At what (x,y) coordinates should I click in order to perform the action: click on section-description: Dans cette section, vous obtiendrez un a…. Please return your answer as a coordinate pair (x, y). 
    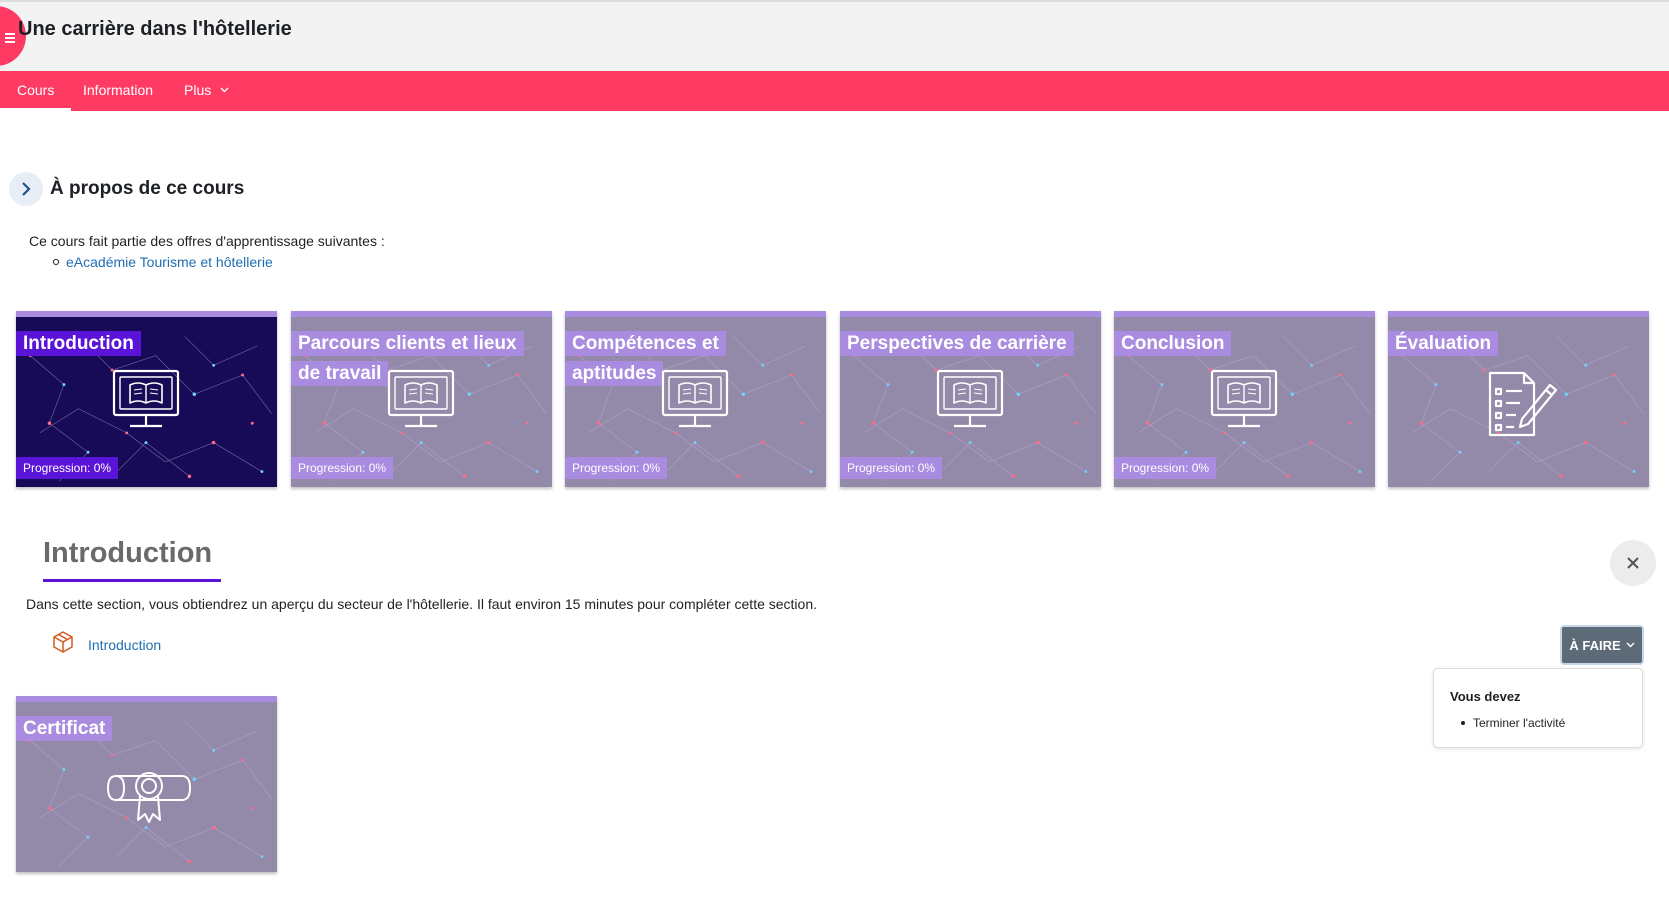
    Looking at the image, I should click on (422, 604).